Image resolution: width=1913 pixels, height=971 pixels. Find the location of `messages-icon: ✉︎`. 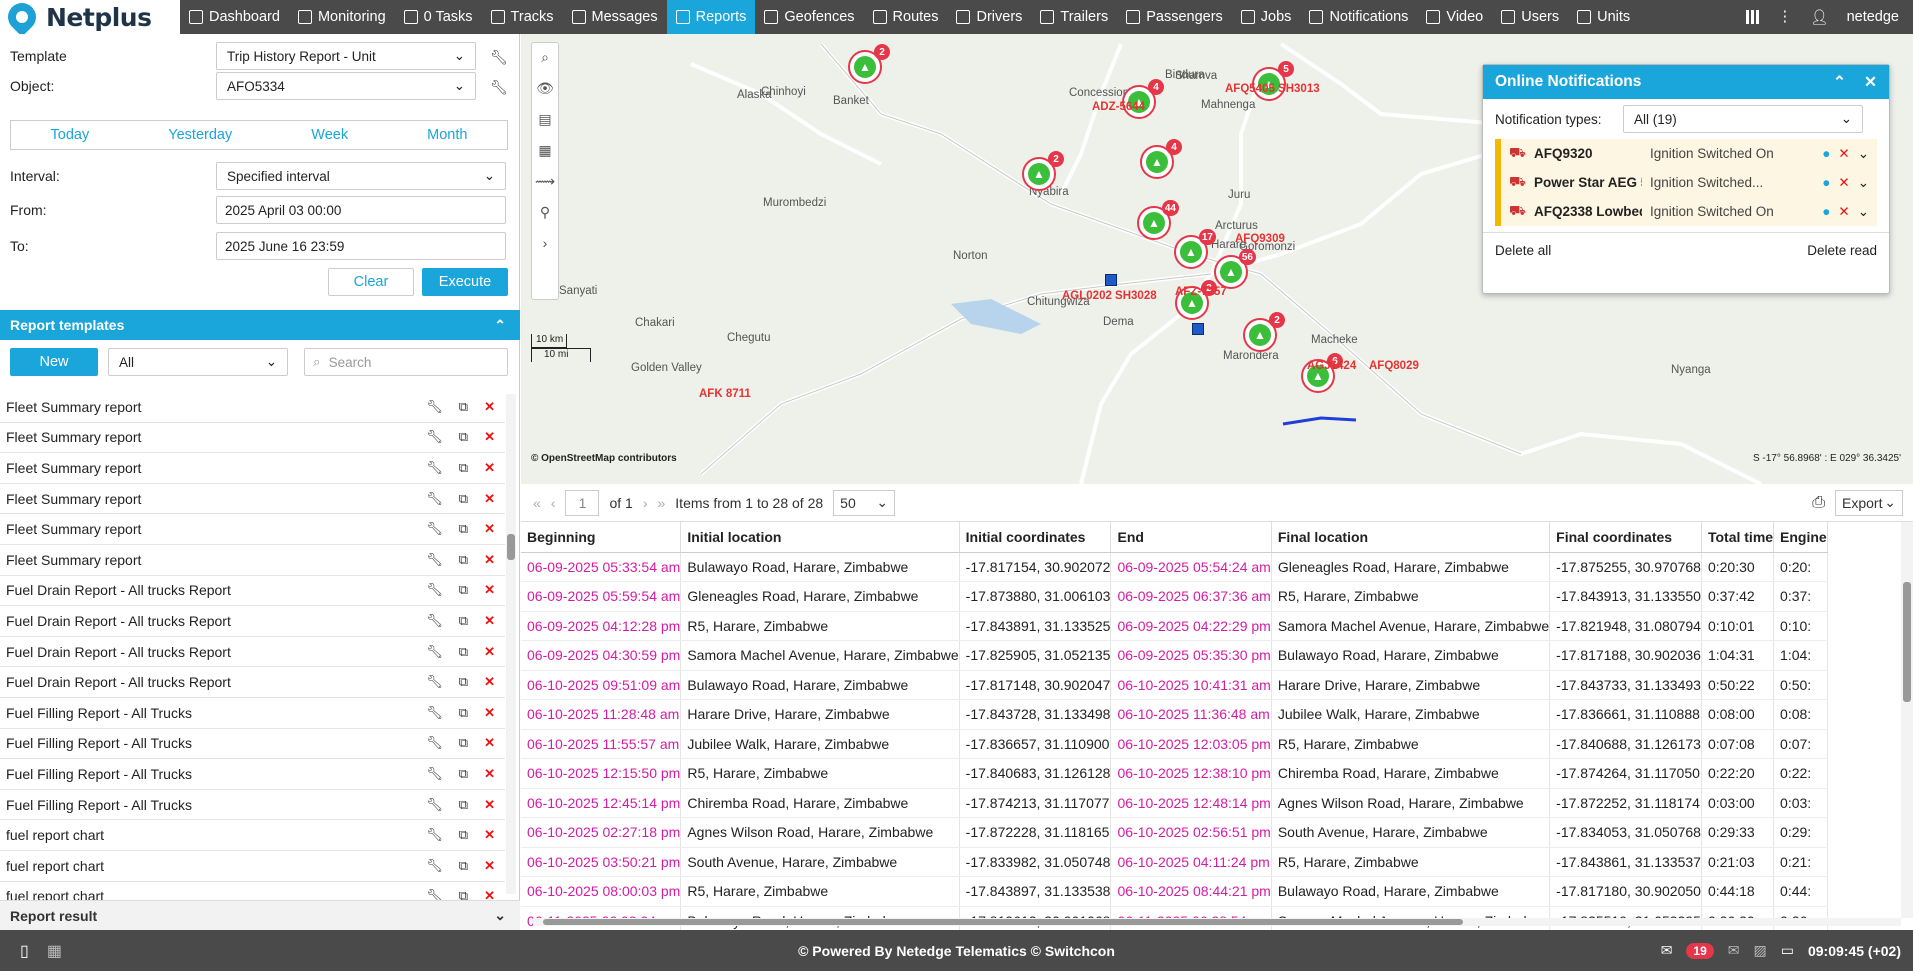

messages-icon: ✉︎ is located at coordinates (1667, 950).